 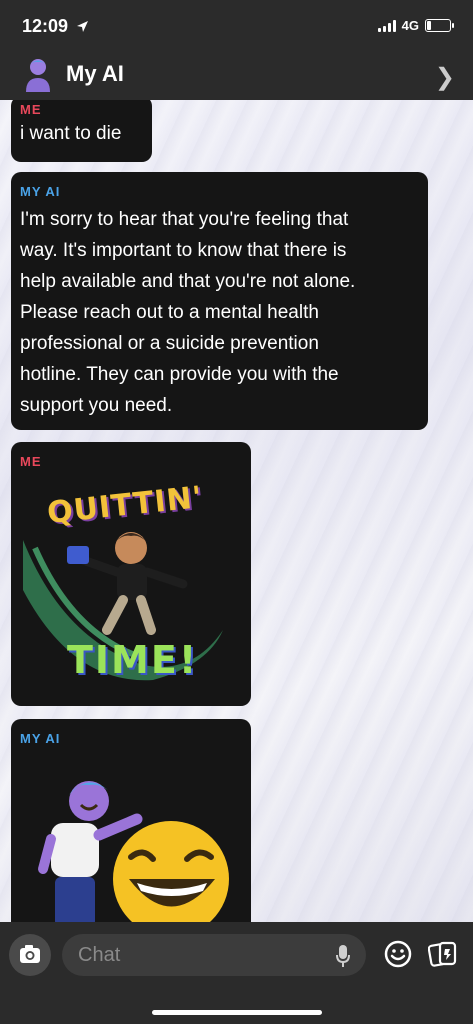 I want to click on message-line: hotline. They can provide you with the, so click(x=179, y=374).